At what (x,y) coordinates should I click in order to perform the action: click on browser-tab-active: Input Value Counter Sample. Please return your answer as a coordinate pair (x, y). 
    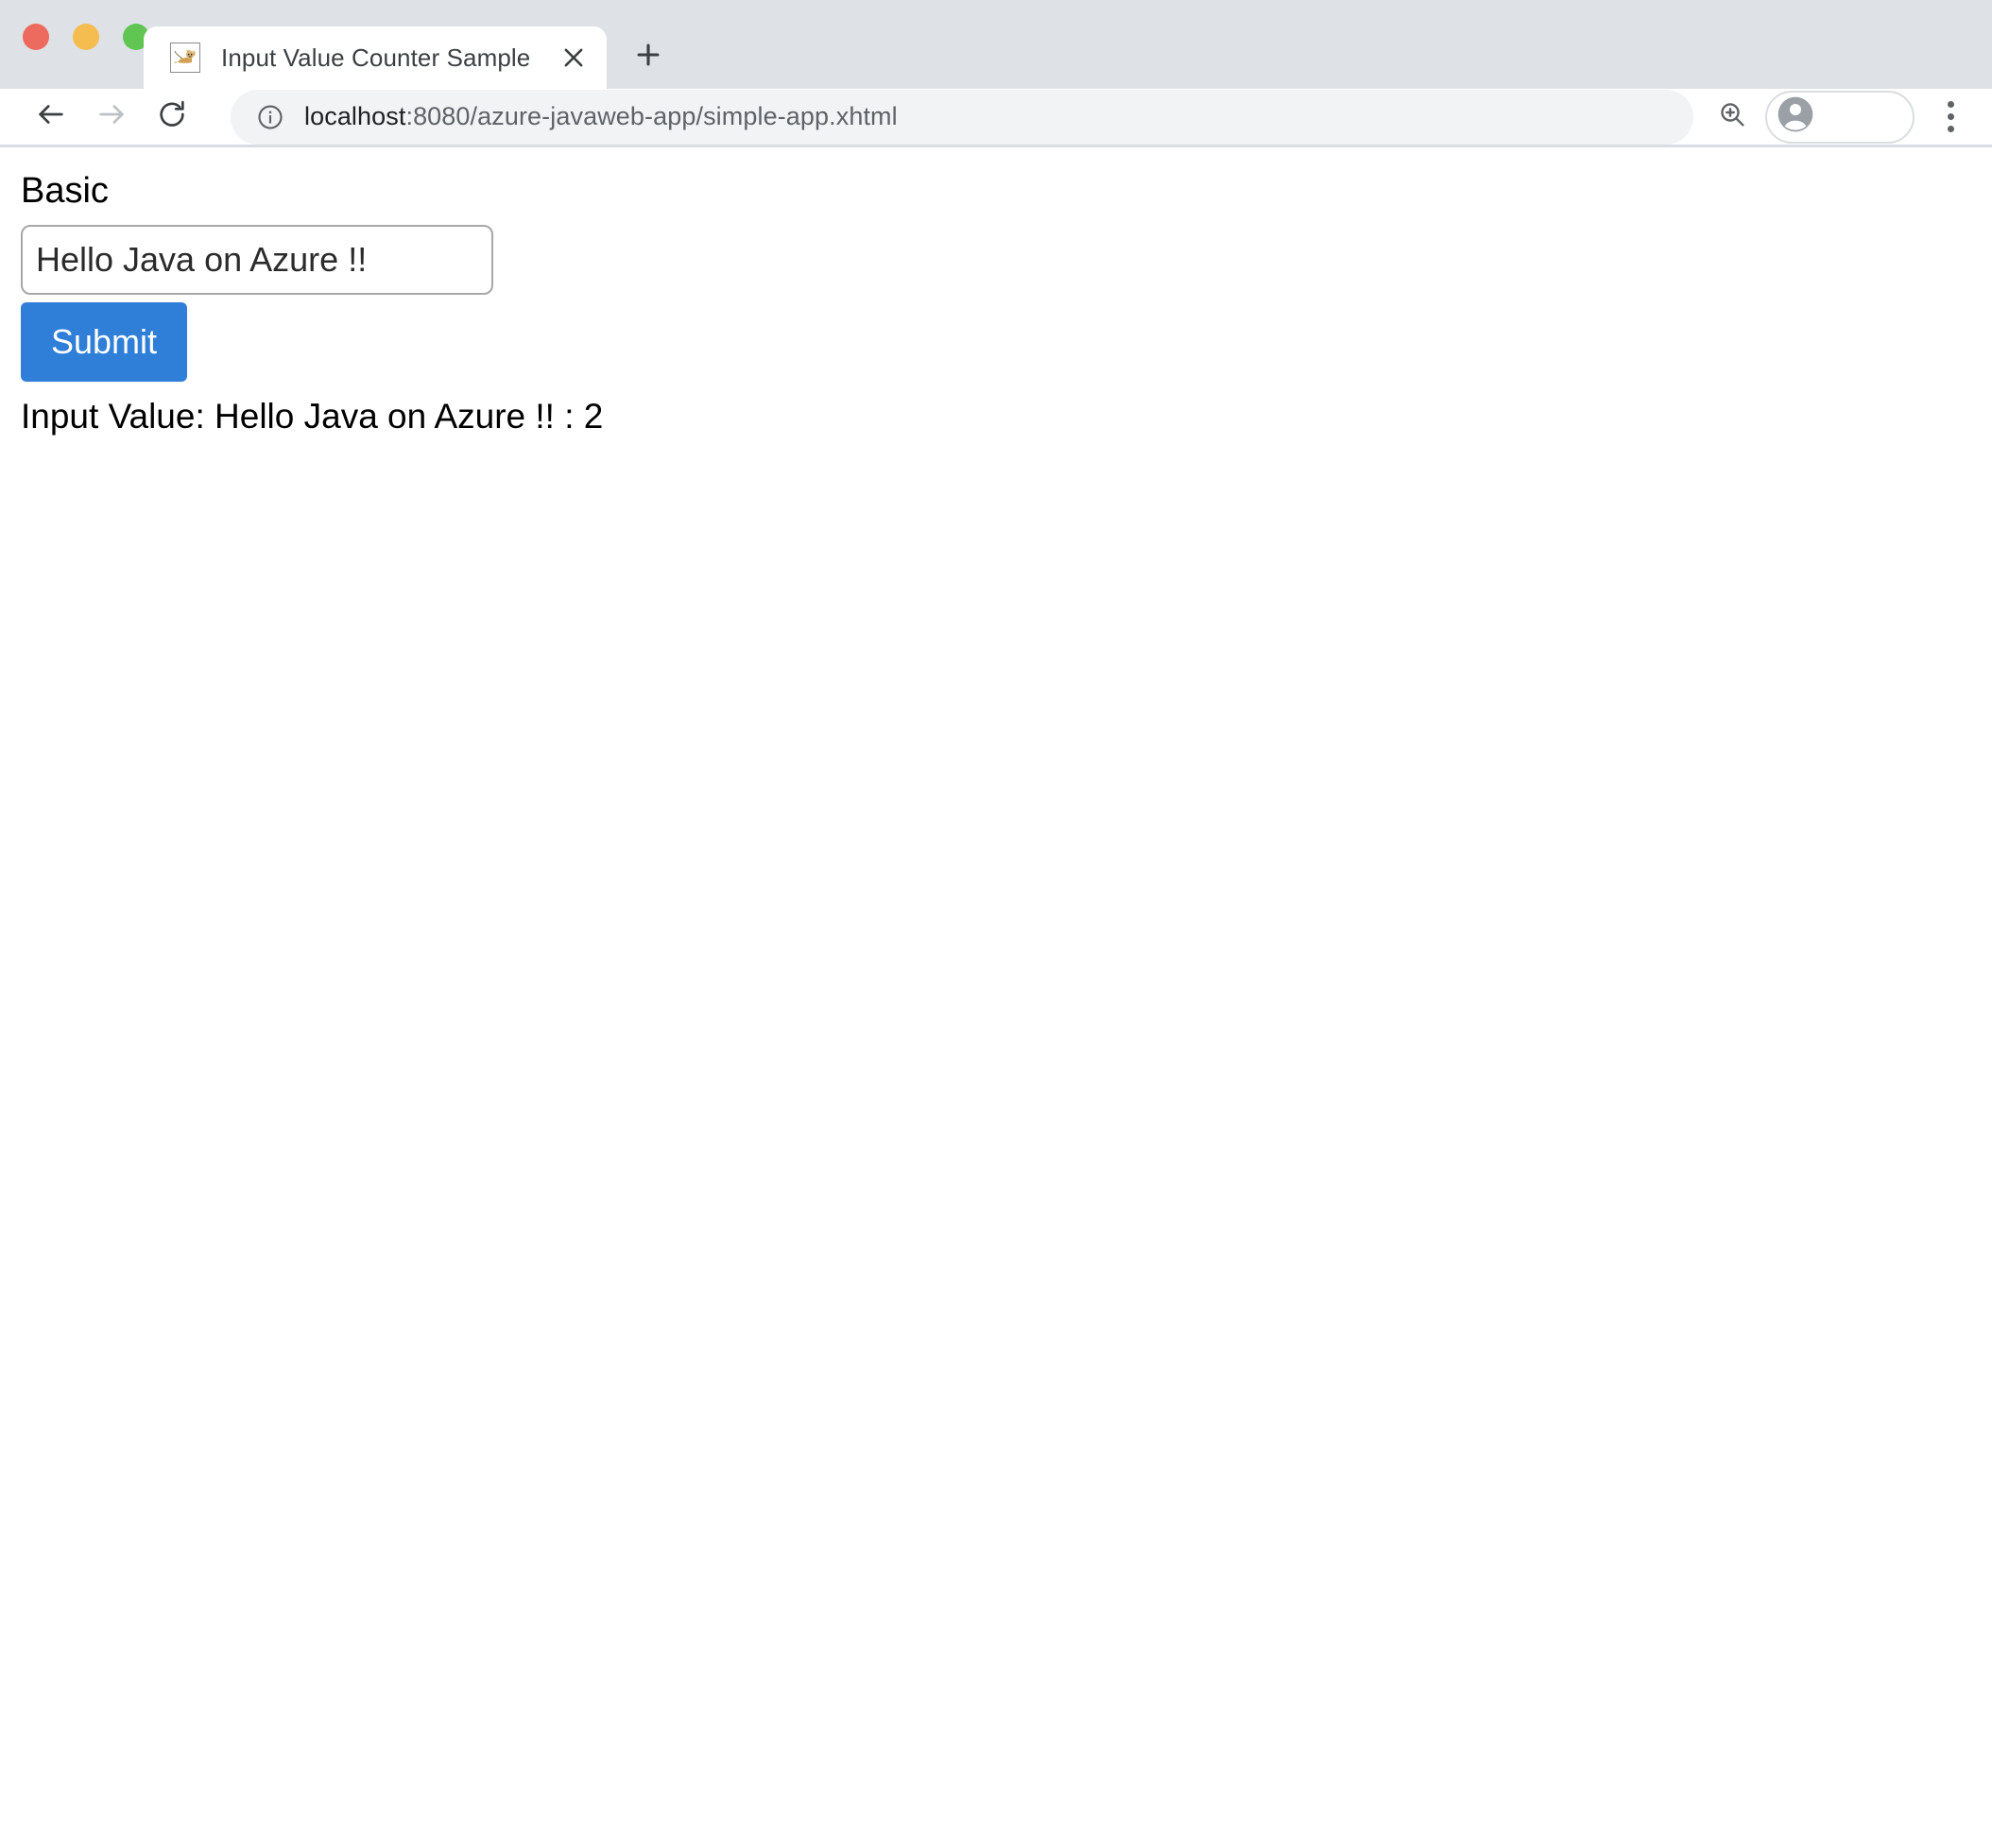
    Looking at the image, I should click on (375, 58).